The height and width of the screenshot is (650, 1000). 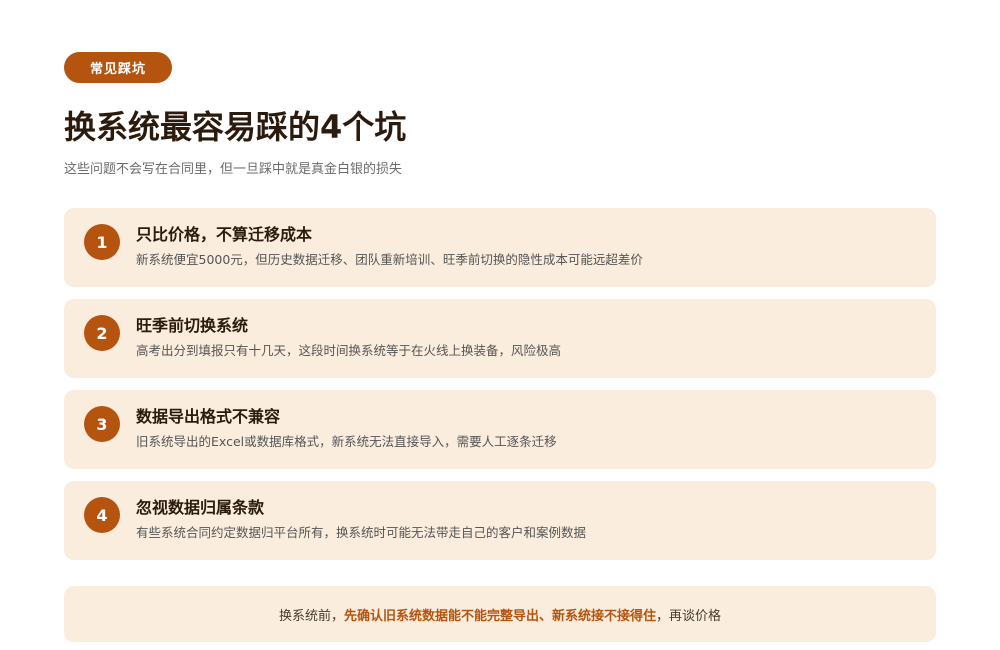 I want to click on page-subtitle: 这些问题不会写在合同里，但一旦踩中就是真金白银的损失, so click(x=233, y=169).